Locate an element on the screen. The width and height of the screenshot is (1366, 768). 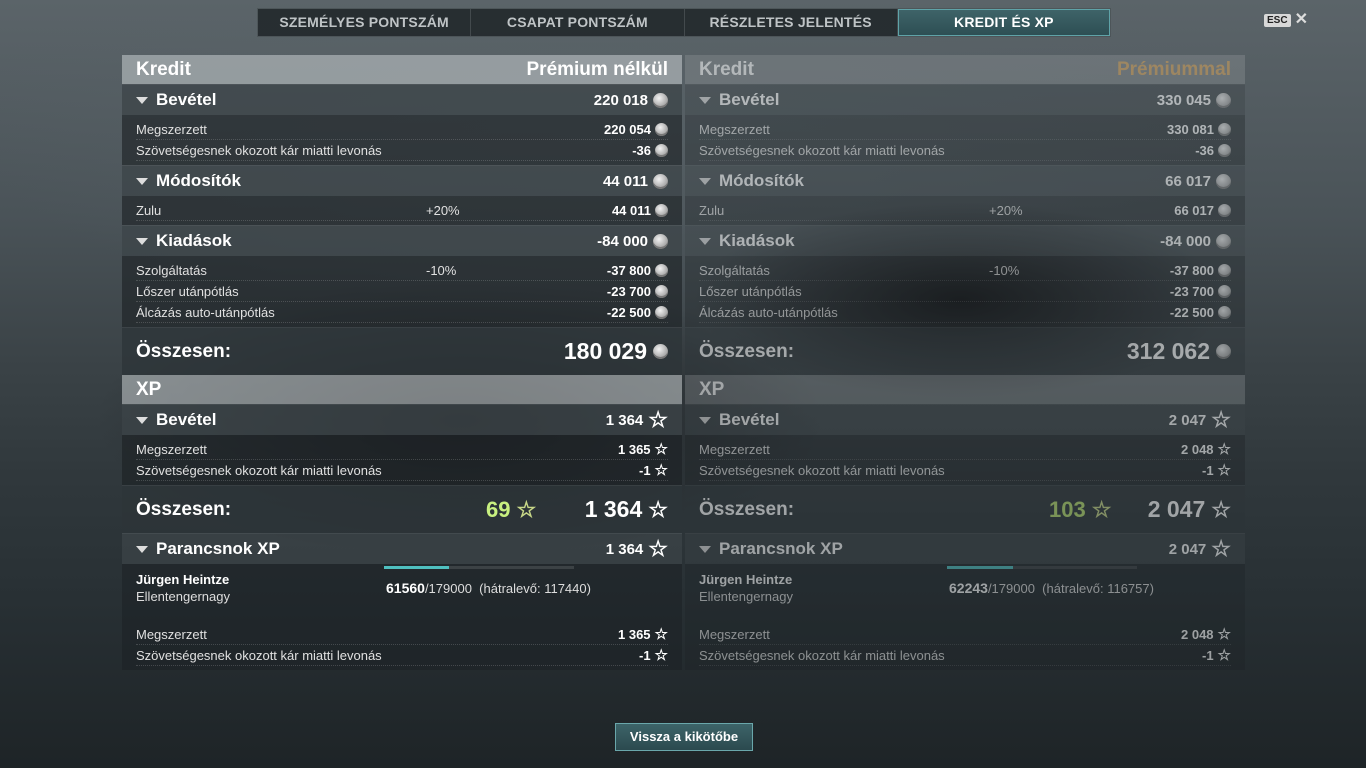
tab-credit-xp: KREDIT ÉS XP is located at coordinates (1003, 22).